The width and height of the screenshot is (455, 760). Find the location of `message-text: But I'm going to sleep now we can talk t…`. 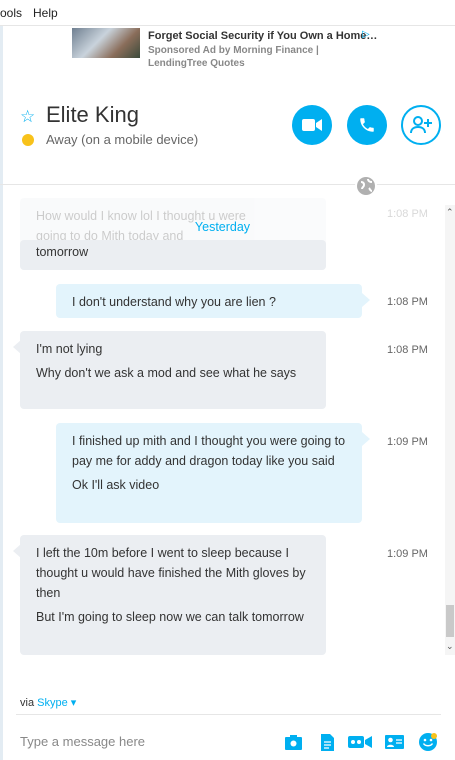

message-text: But I'm going to sleep now we can talk t… is located at coordinates (170, 617).